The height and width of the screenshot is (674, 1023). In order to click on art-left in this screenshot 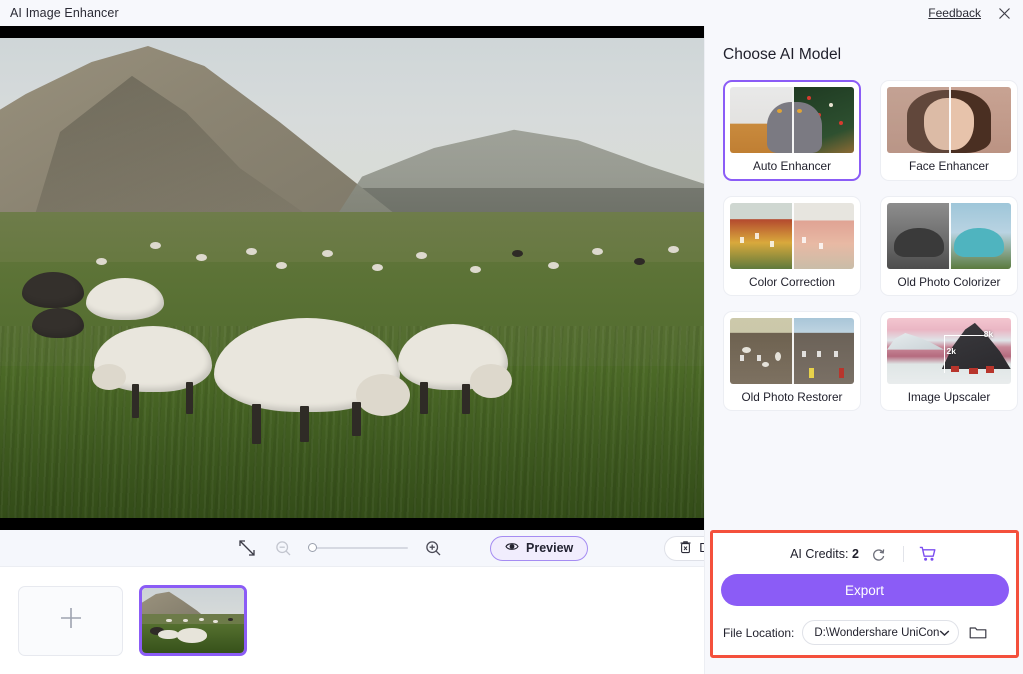, I will do `click(761, 236)`.